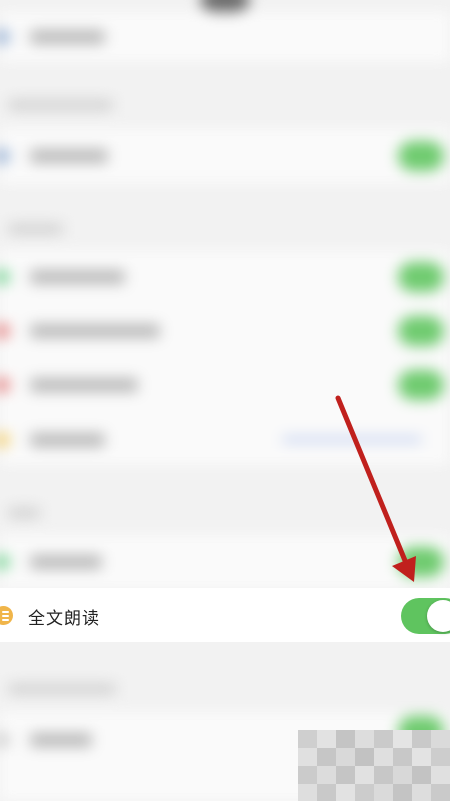 The width and height of the screenshot is (450, 801). What do you see at coordinates (352, 439) in the screenshot?
I see `slider` at bounding box center [352, 439].